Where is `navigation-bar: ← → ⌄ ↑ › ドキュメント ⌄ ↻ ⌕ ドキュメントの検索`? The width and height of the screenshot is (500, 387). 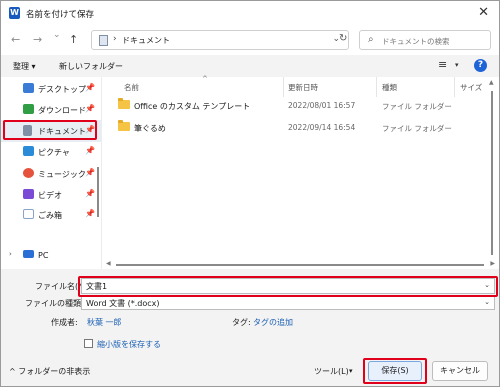
navigation-bar: ← → ⌄ ↑ › ドキュメント ⌄ ↻ ⌕ ドキュメントの検索 is located at coordinates (250, 41).